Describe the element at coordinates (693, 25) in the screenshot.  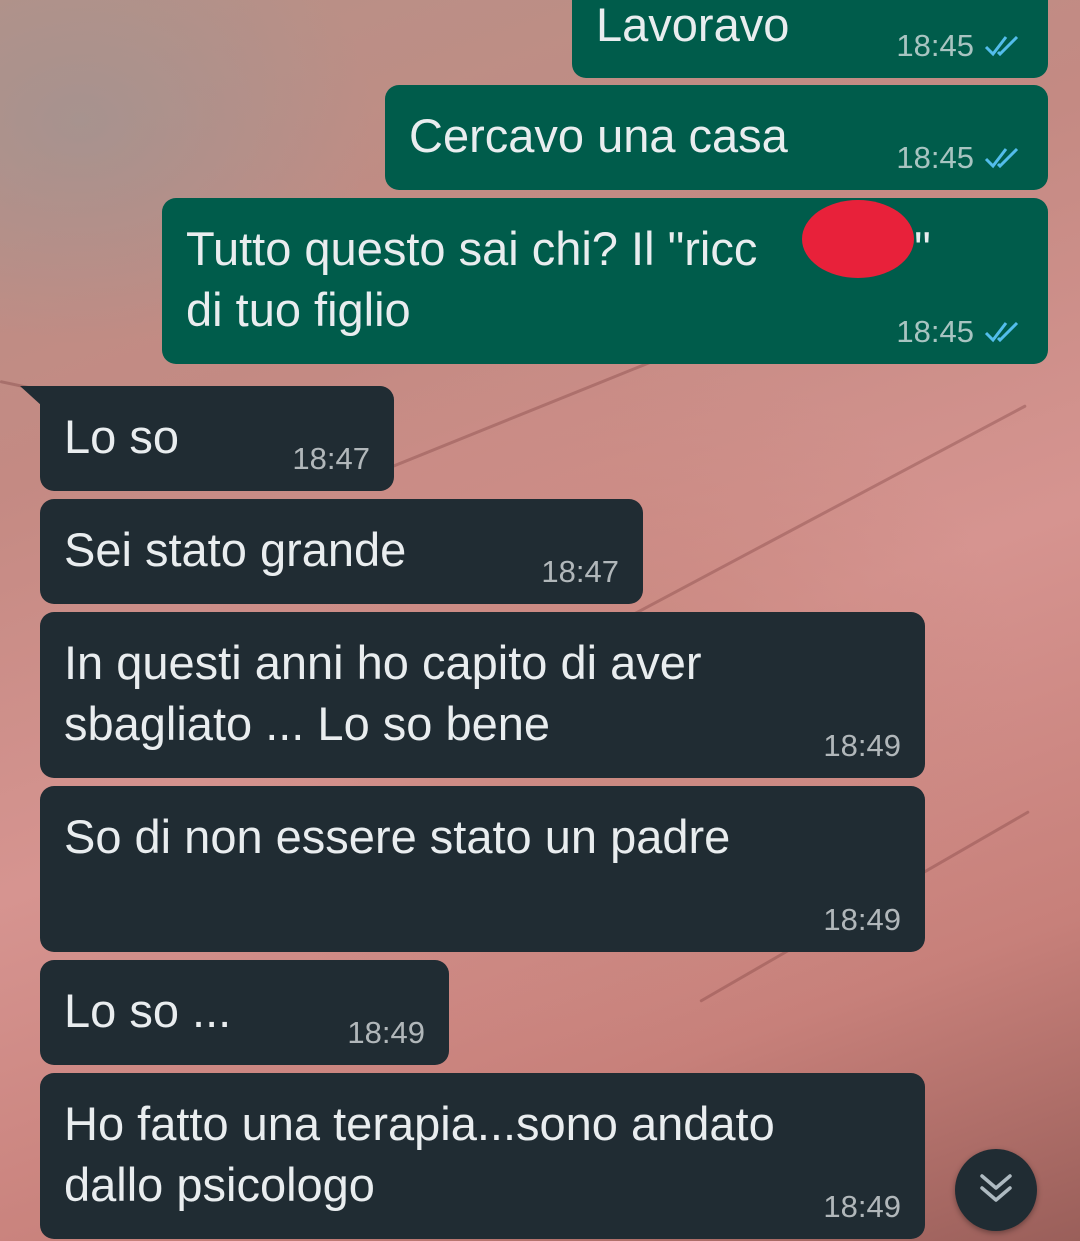
I see `message-text: Lavoravo` at that location.